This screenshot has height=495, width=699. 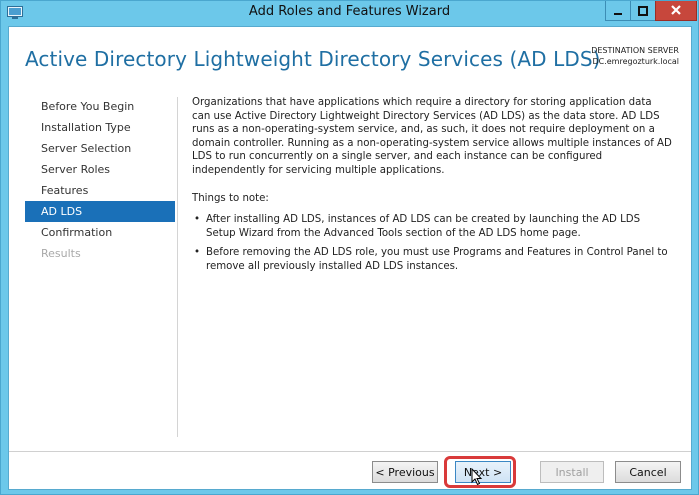 I want to click on window-title: Add Roles and Features Wizard, so click(x=349, y=11).